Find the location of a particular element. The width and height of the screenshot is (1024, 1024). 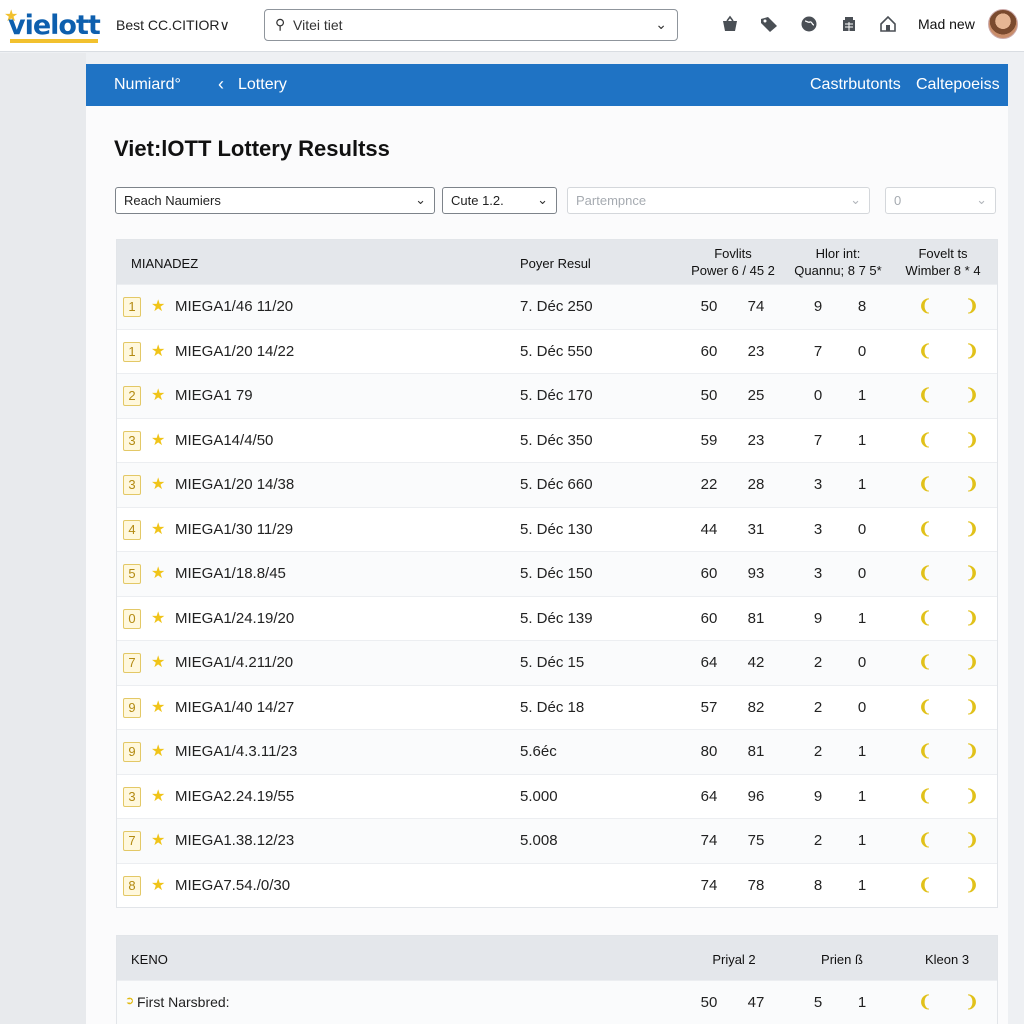

avatar is located at coordinates (1003, 24).